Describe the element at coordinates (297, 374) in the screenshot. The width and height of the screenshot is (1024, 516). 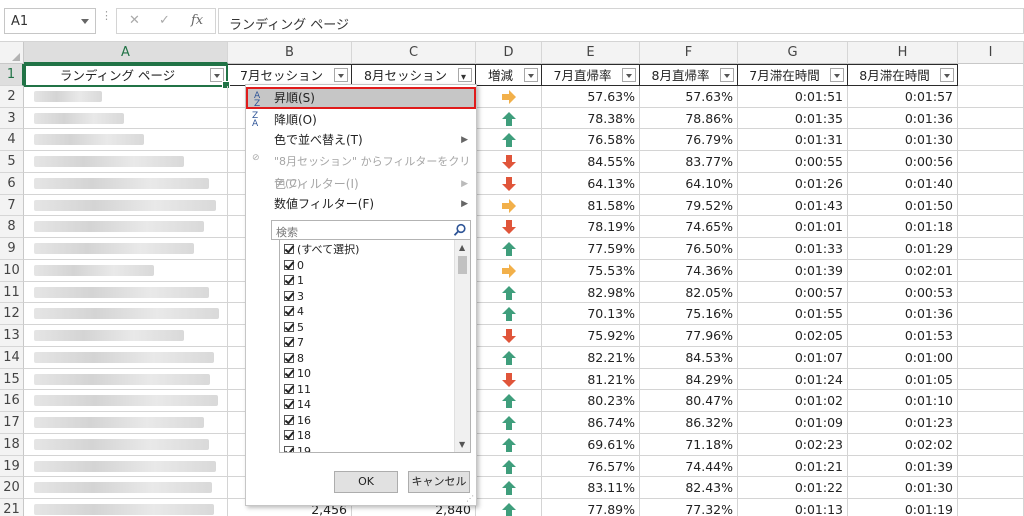
I see `filter-value-item: 10` at that location.